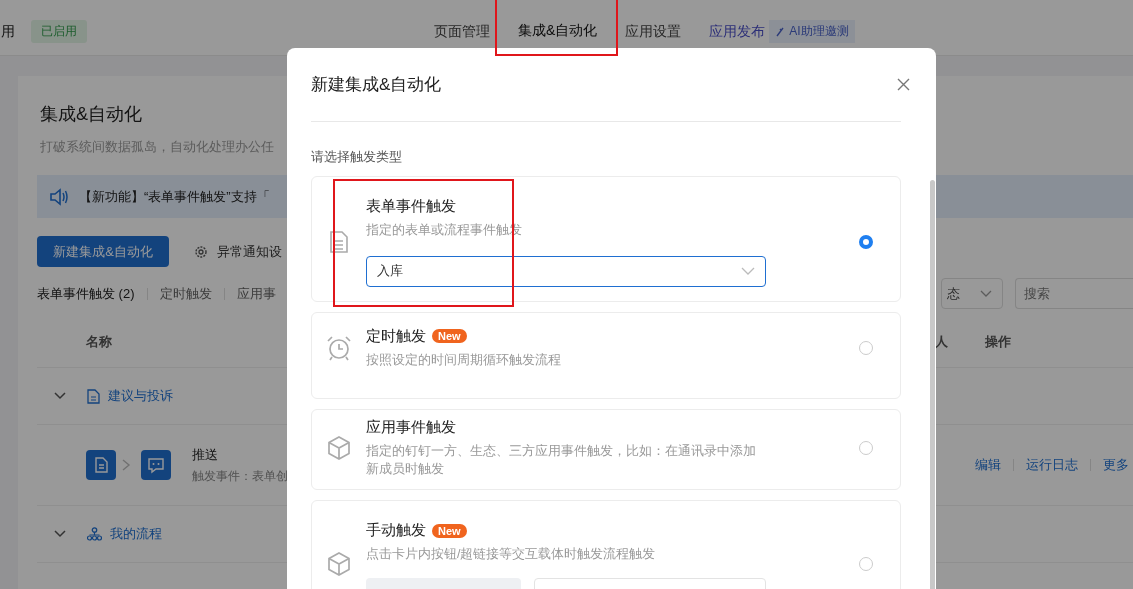 This screenshot has width=1133, height=589. What do you see at coordinates (1116, 465) in the screenshot?
I see `row-action-link: 更多` at bounding box center [1116, 465].